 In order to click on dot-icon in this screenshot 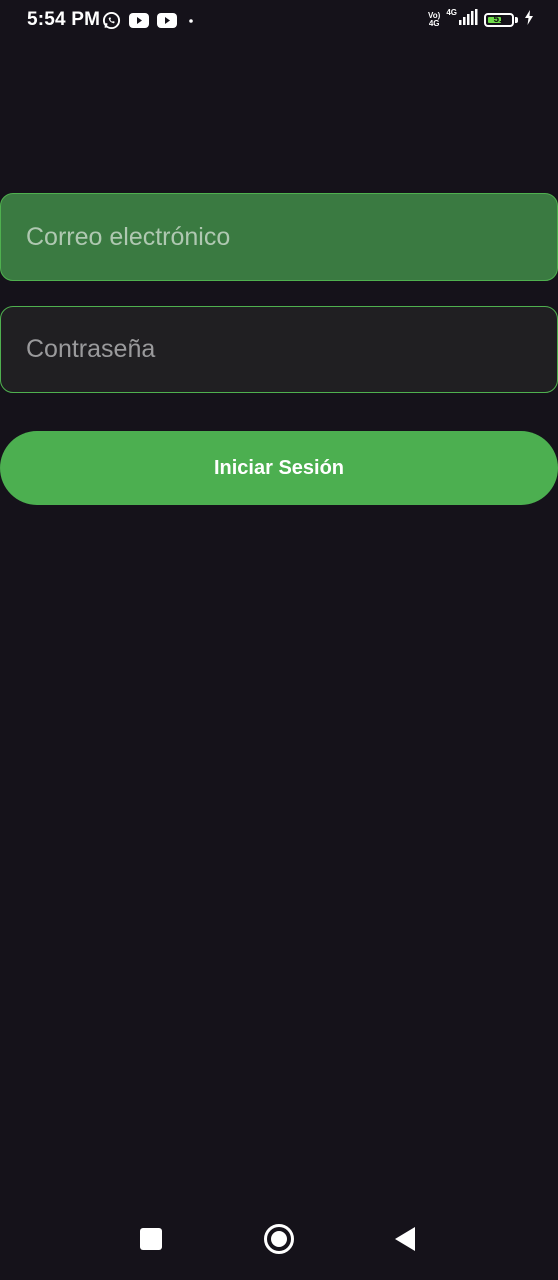, I will do `click(191, 20)`.